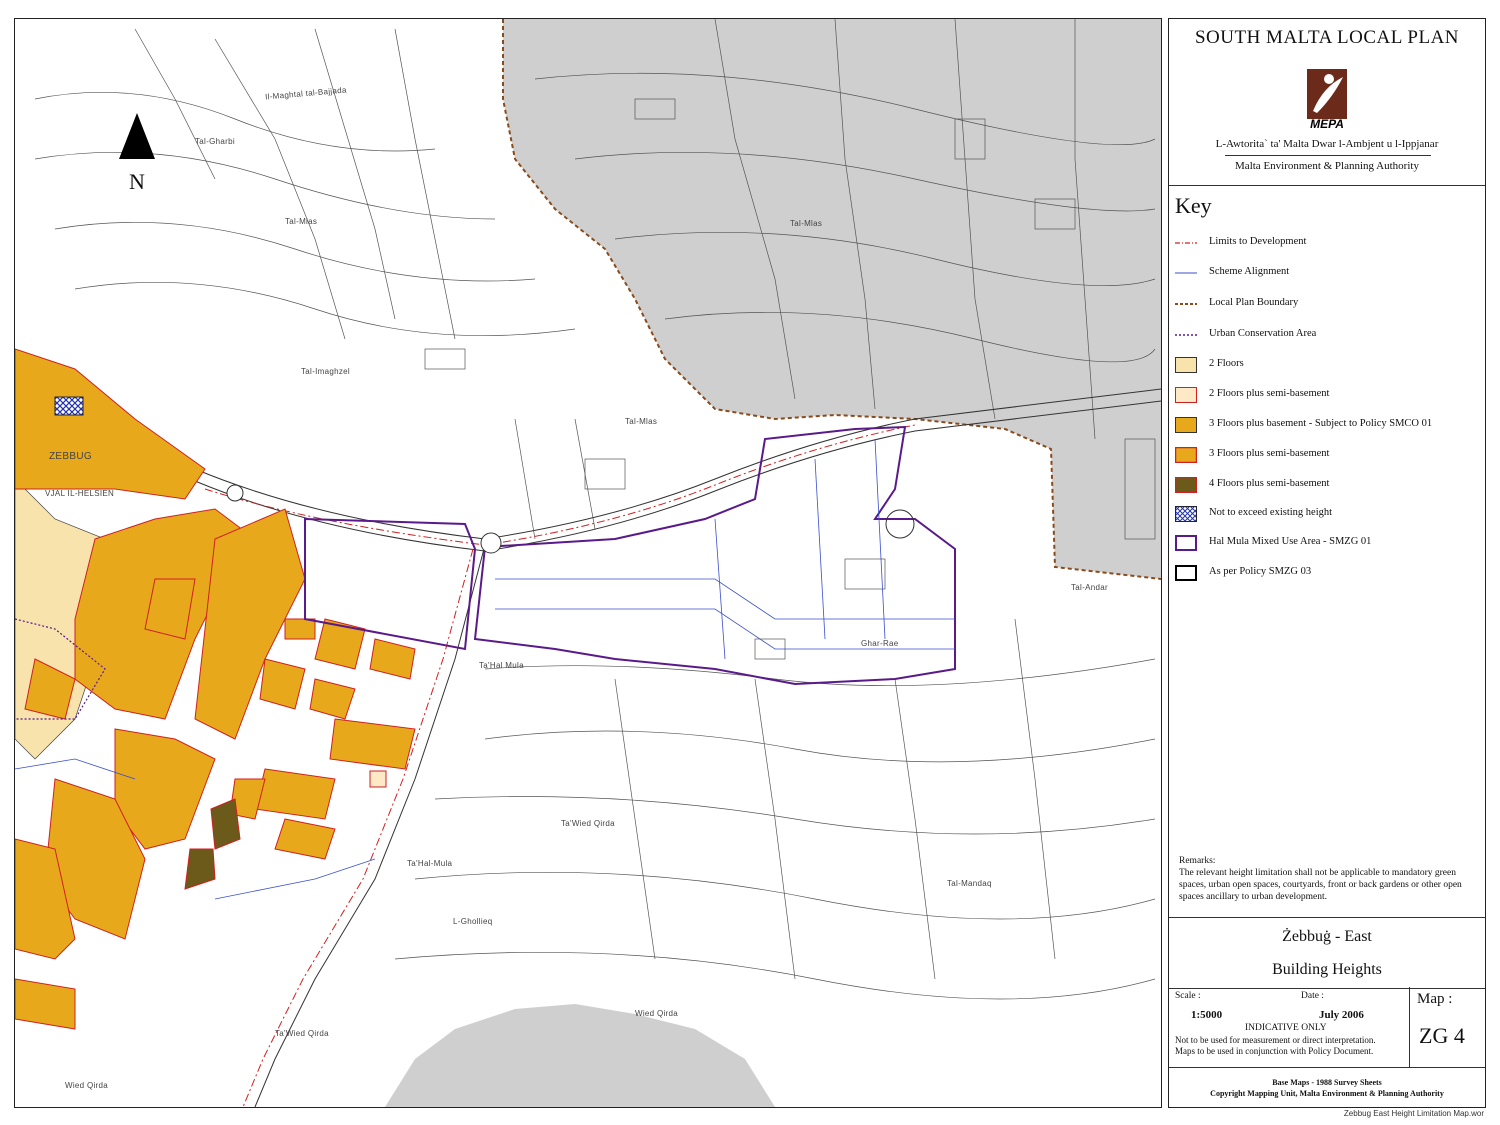 The height and width of the screenshot is (1125, 1500). I want to click on map-subject: Building Heights, so click(1327, 969).